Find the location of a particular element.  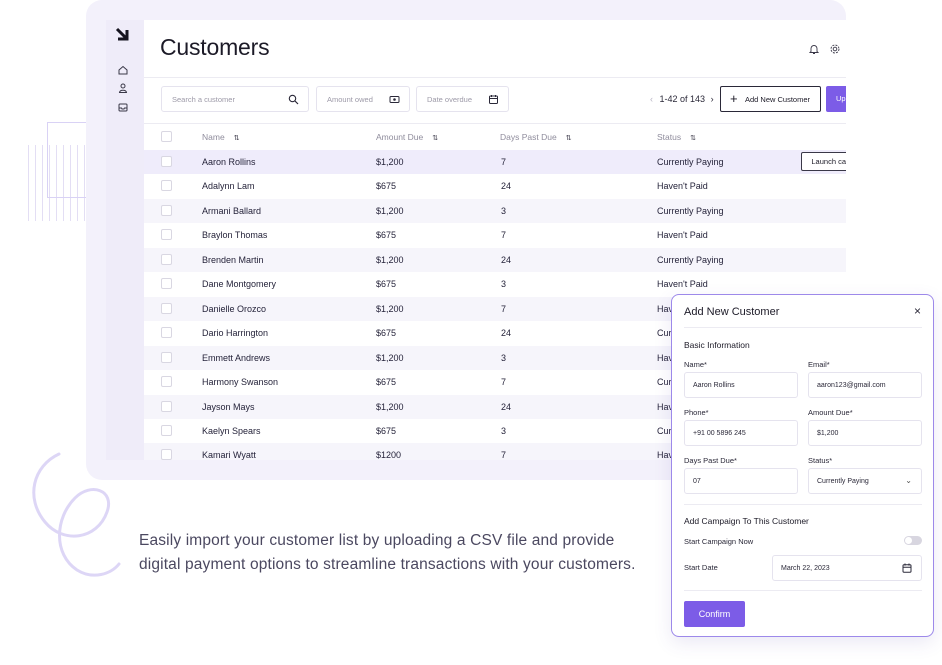

table-row: Brenden Martin $1,200 24 Currently Paying is located at coordinates (495, 259).